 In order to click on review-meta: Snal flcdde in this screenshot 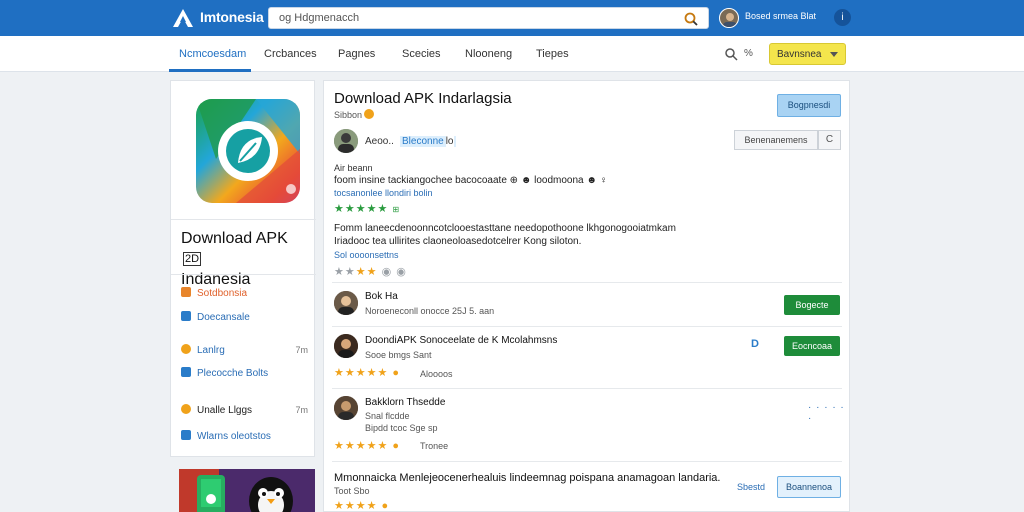, I will do `click(387, 416)`.